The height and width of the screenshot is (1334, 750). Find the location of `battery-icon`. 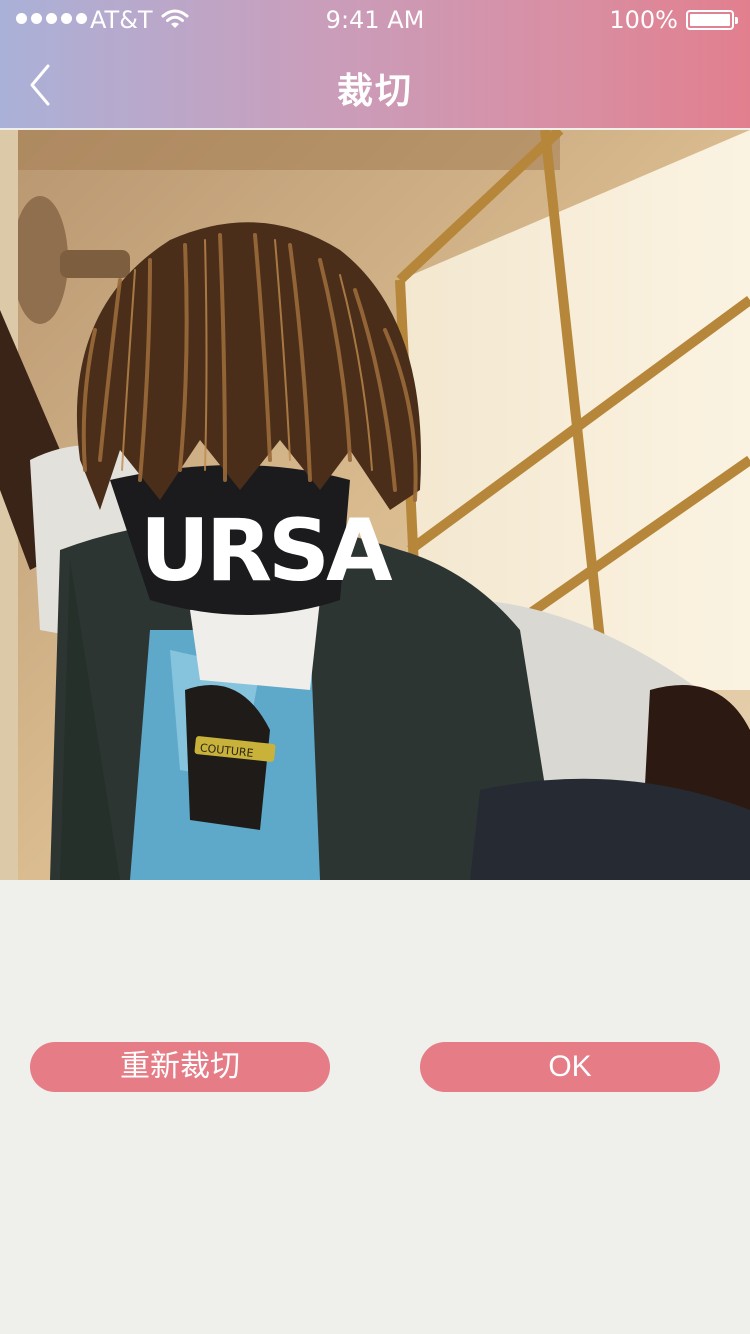

battery-icon is located at coordinates (712, 20).